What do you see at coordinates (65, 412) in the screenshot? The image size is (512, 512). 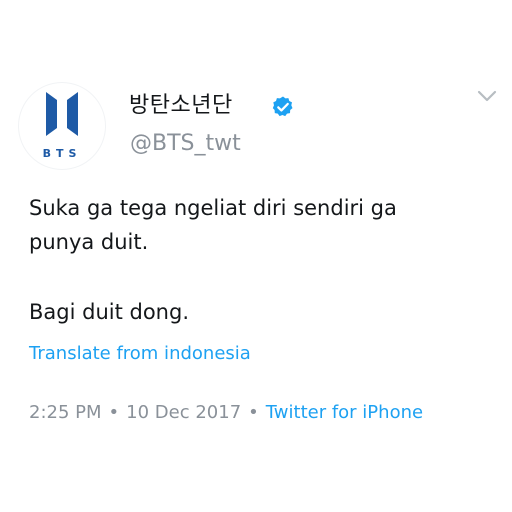 I see `tweet-time: 2:25 PM` at bounding box center [65, 412].